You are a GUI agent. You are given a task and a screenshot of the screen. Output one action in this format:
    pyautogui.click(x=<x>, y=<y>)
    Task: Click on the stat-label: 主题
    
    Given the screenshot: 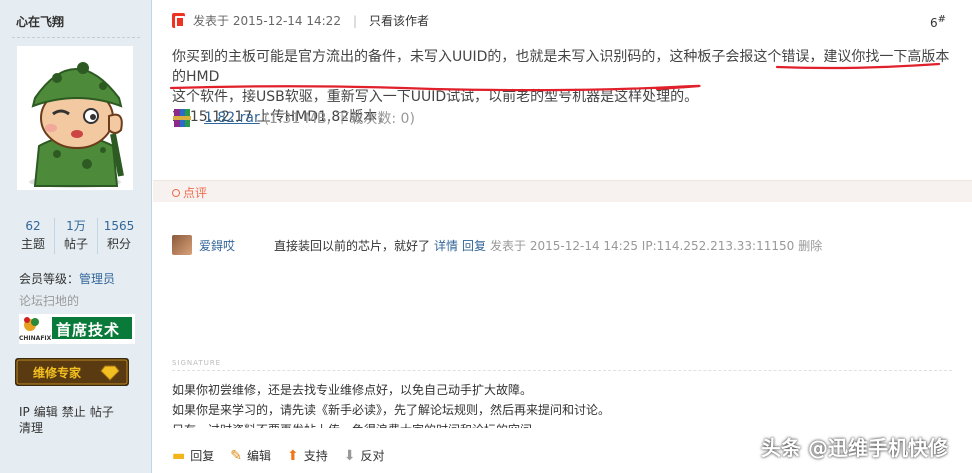 What is the action you would take?
    pyautogui.click(x=32, y=244)
    